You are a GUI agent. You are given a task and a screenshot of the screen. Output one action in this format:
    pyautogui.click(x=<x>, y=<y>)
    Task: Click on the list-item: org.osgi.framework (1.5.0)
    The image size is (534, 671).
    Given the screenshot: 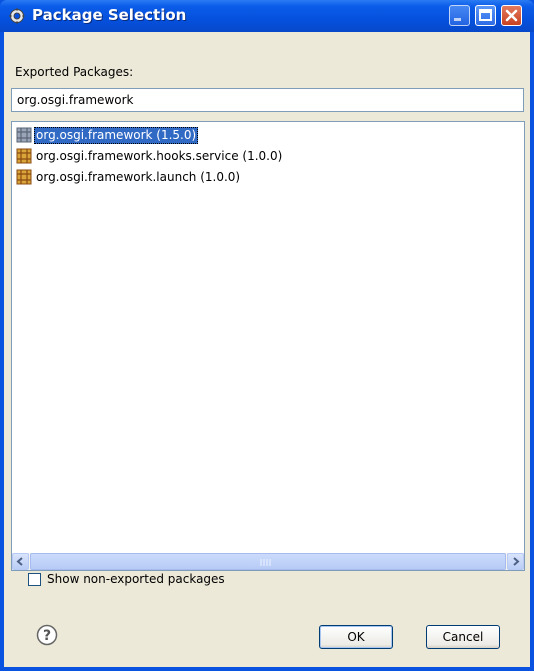 What is the action you would take?
    pyautogui.click(x=107, y=135)
    